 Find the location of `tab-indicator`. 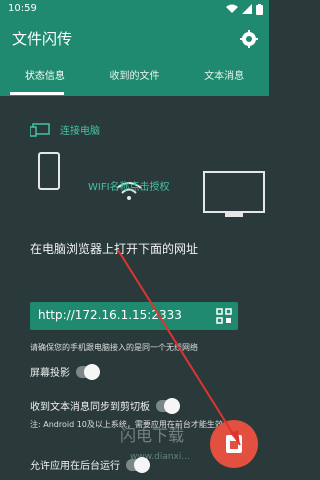

tab-indicator is located at coordinates (37, 93).